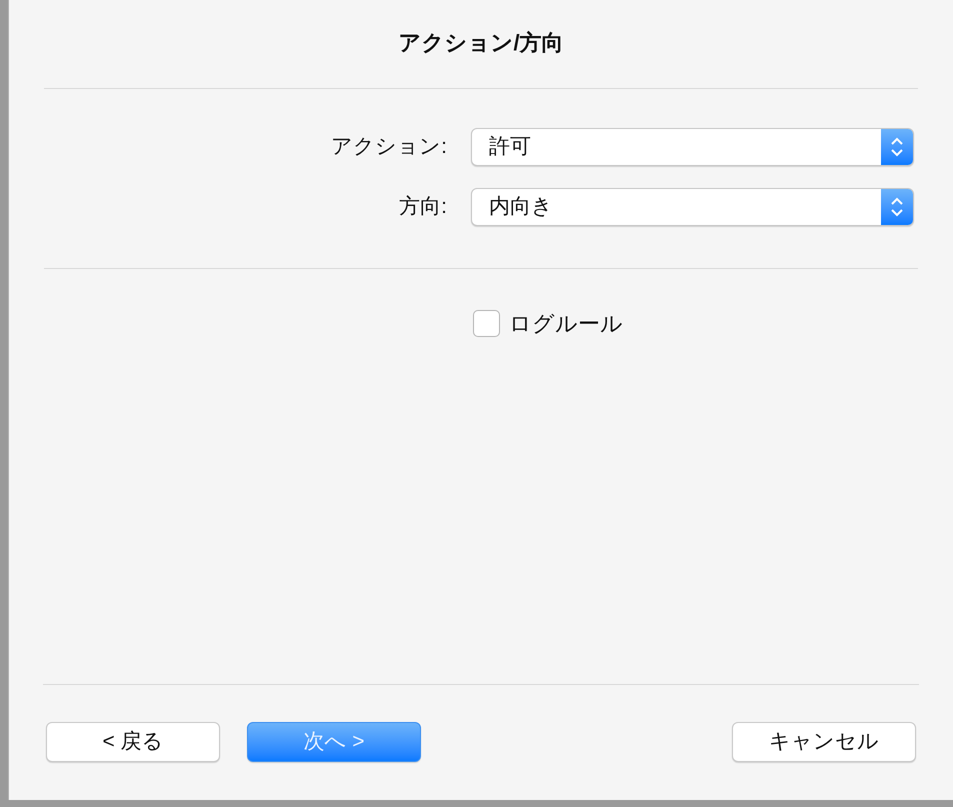 Image resolution: width=953 pixels, height=807 pixels. Describe the element at coordinates (481, 42) in the screenshot. I see `dialog-title: アクション/方向` at that location.